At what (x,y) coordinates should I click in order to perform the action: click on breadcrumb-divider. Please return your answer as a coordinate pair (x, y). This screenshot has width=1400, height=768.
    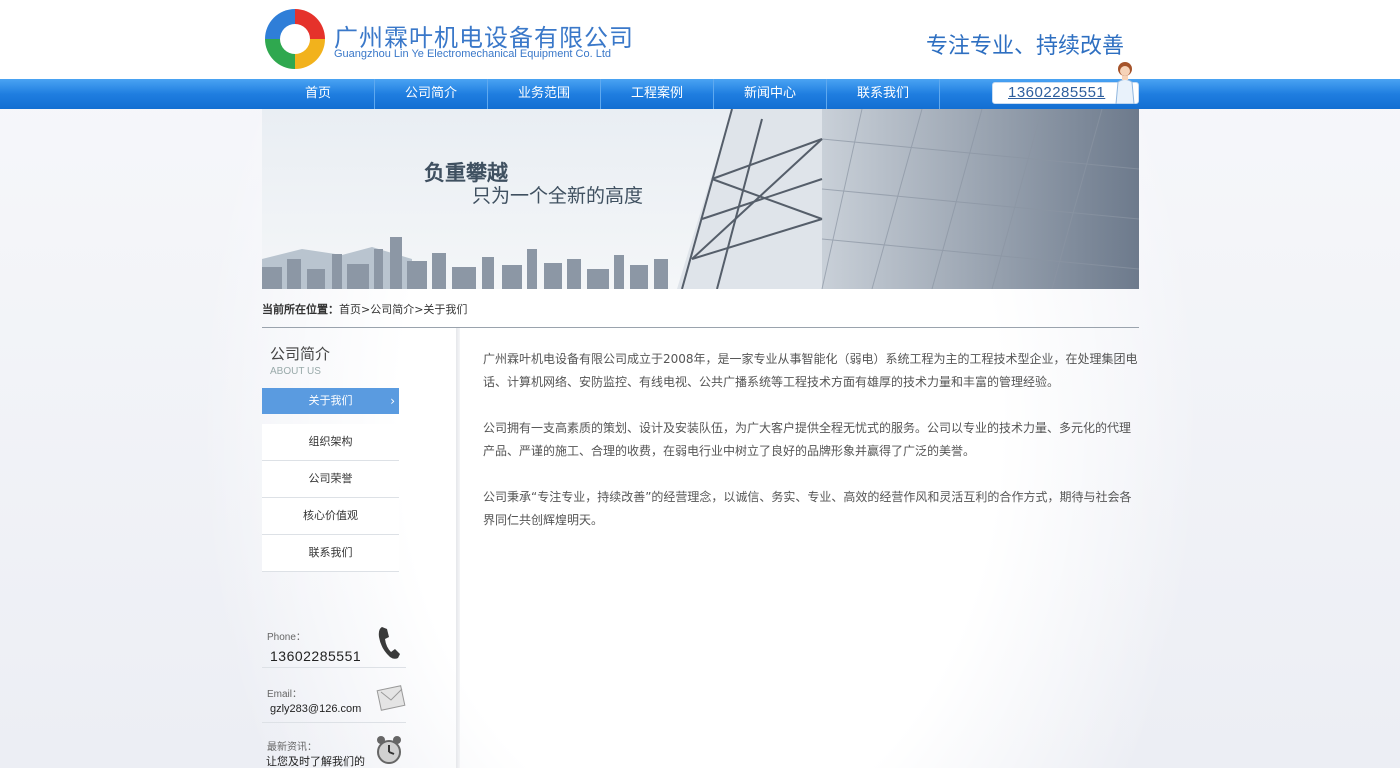
    Looking at the image, I should click on (700, 327).